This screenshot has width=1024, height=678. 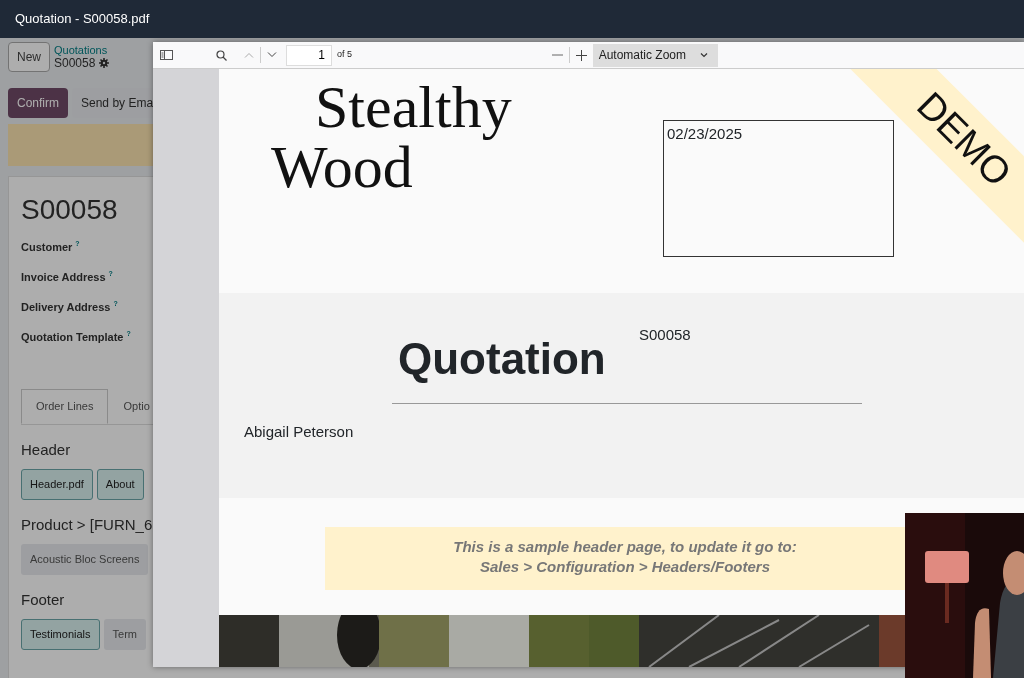 I want to click on notice-text: Sales > Configuration > Headers/Footers, so click(x=625, y=567).